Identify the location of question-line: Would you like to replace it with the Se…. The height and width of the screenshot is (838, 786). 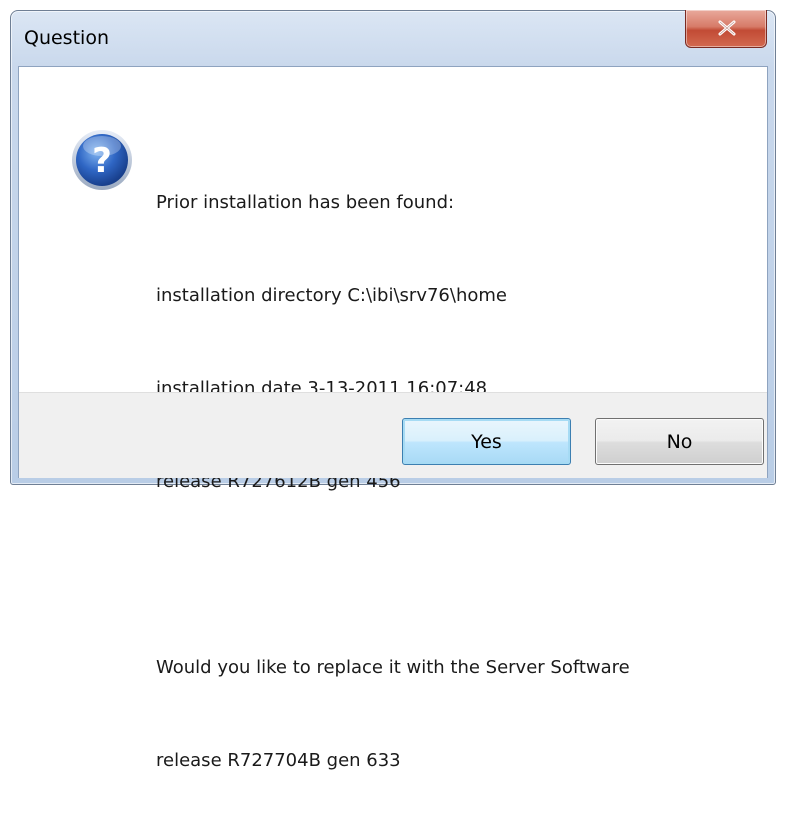
(393, 667).